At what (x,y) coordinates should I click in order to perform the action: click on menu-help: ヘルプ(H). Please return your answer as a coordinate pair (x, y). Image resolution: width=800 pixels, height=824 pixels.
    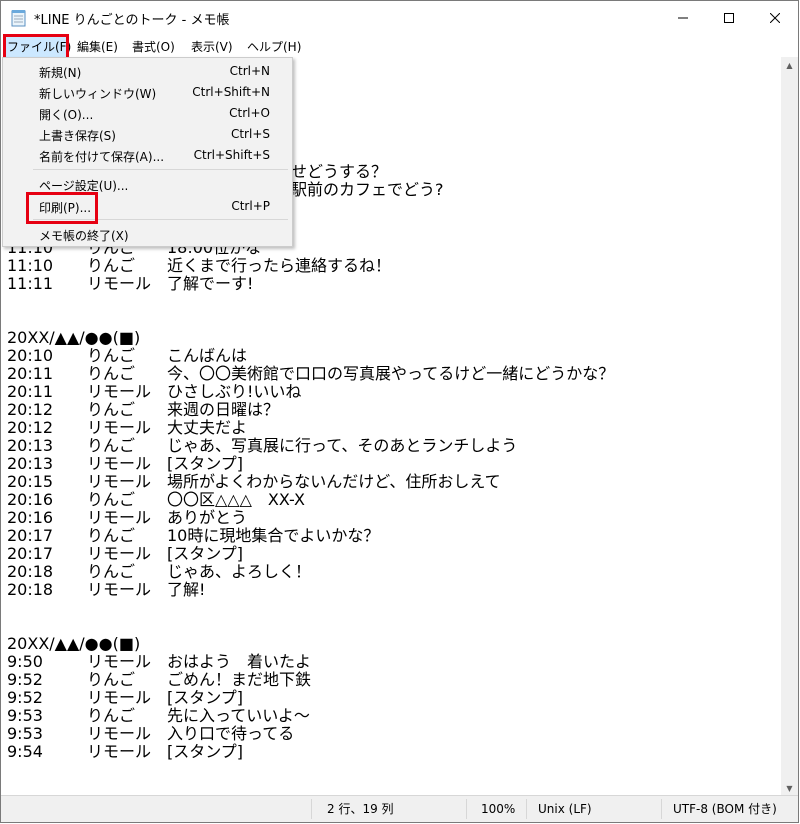
    Looking at the image, I should click on (274, 46).